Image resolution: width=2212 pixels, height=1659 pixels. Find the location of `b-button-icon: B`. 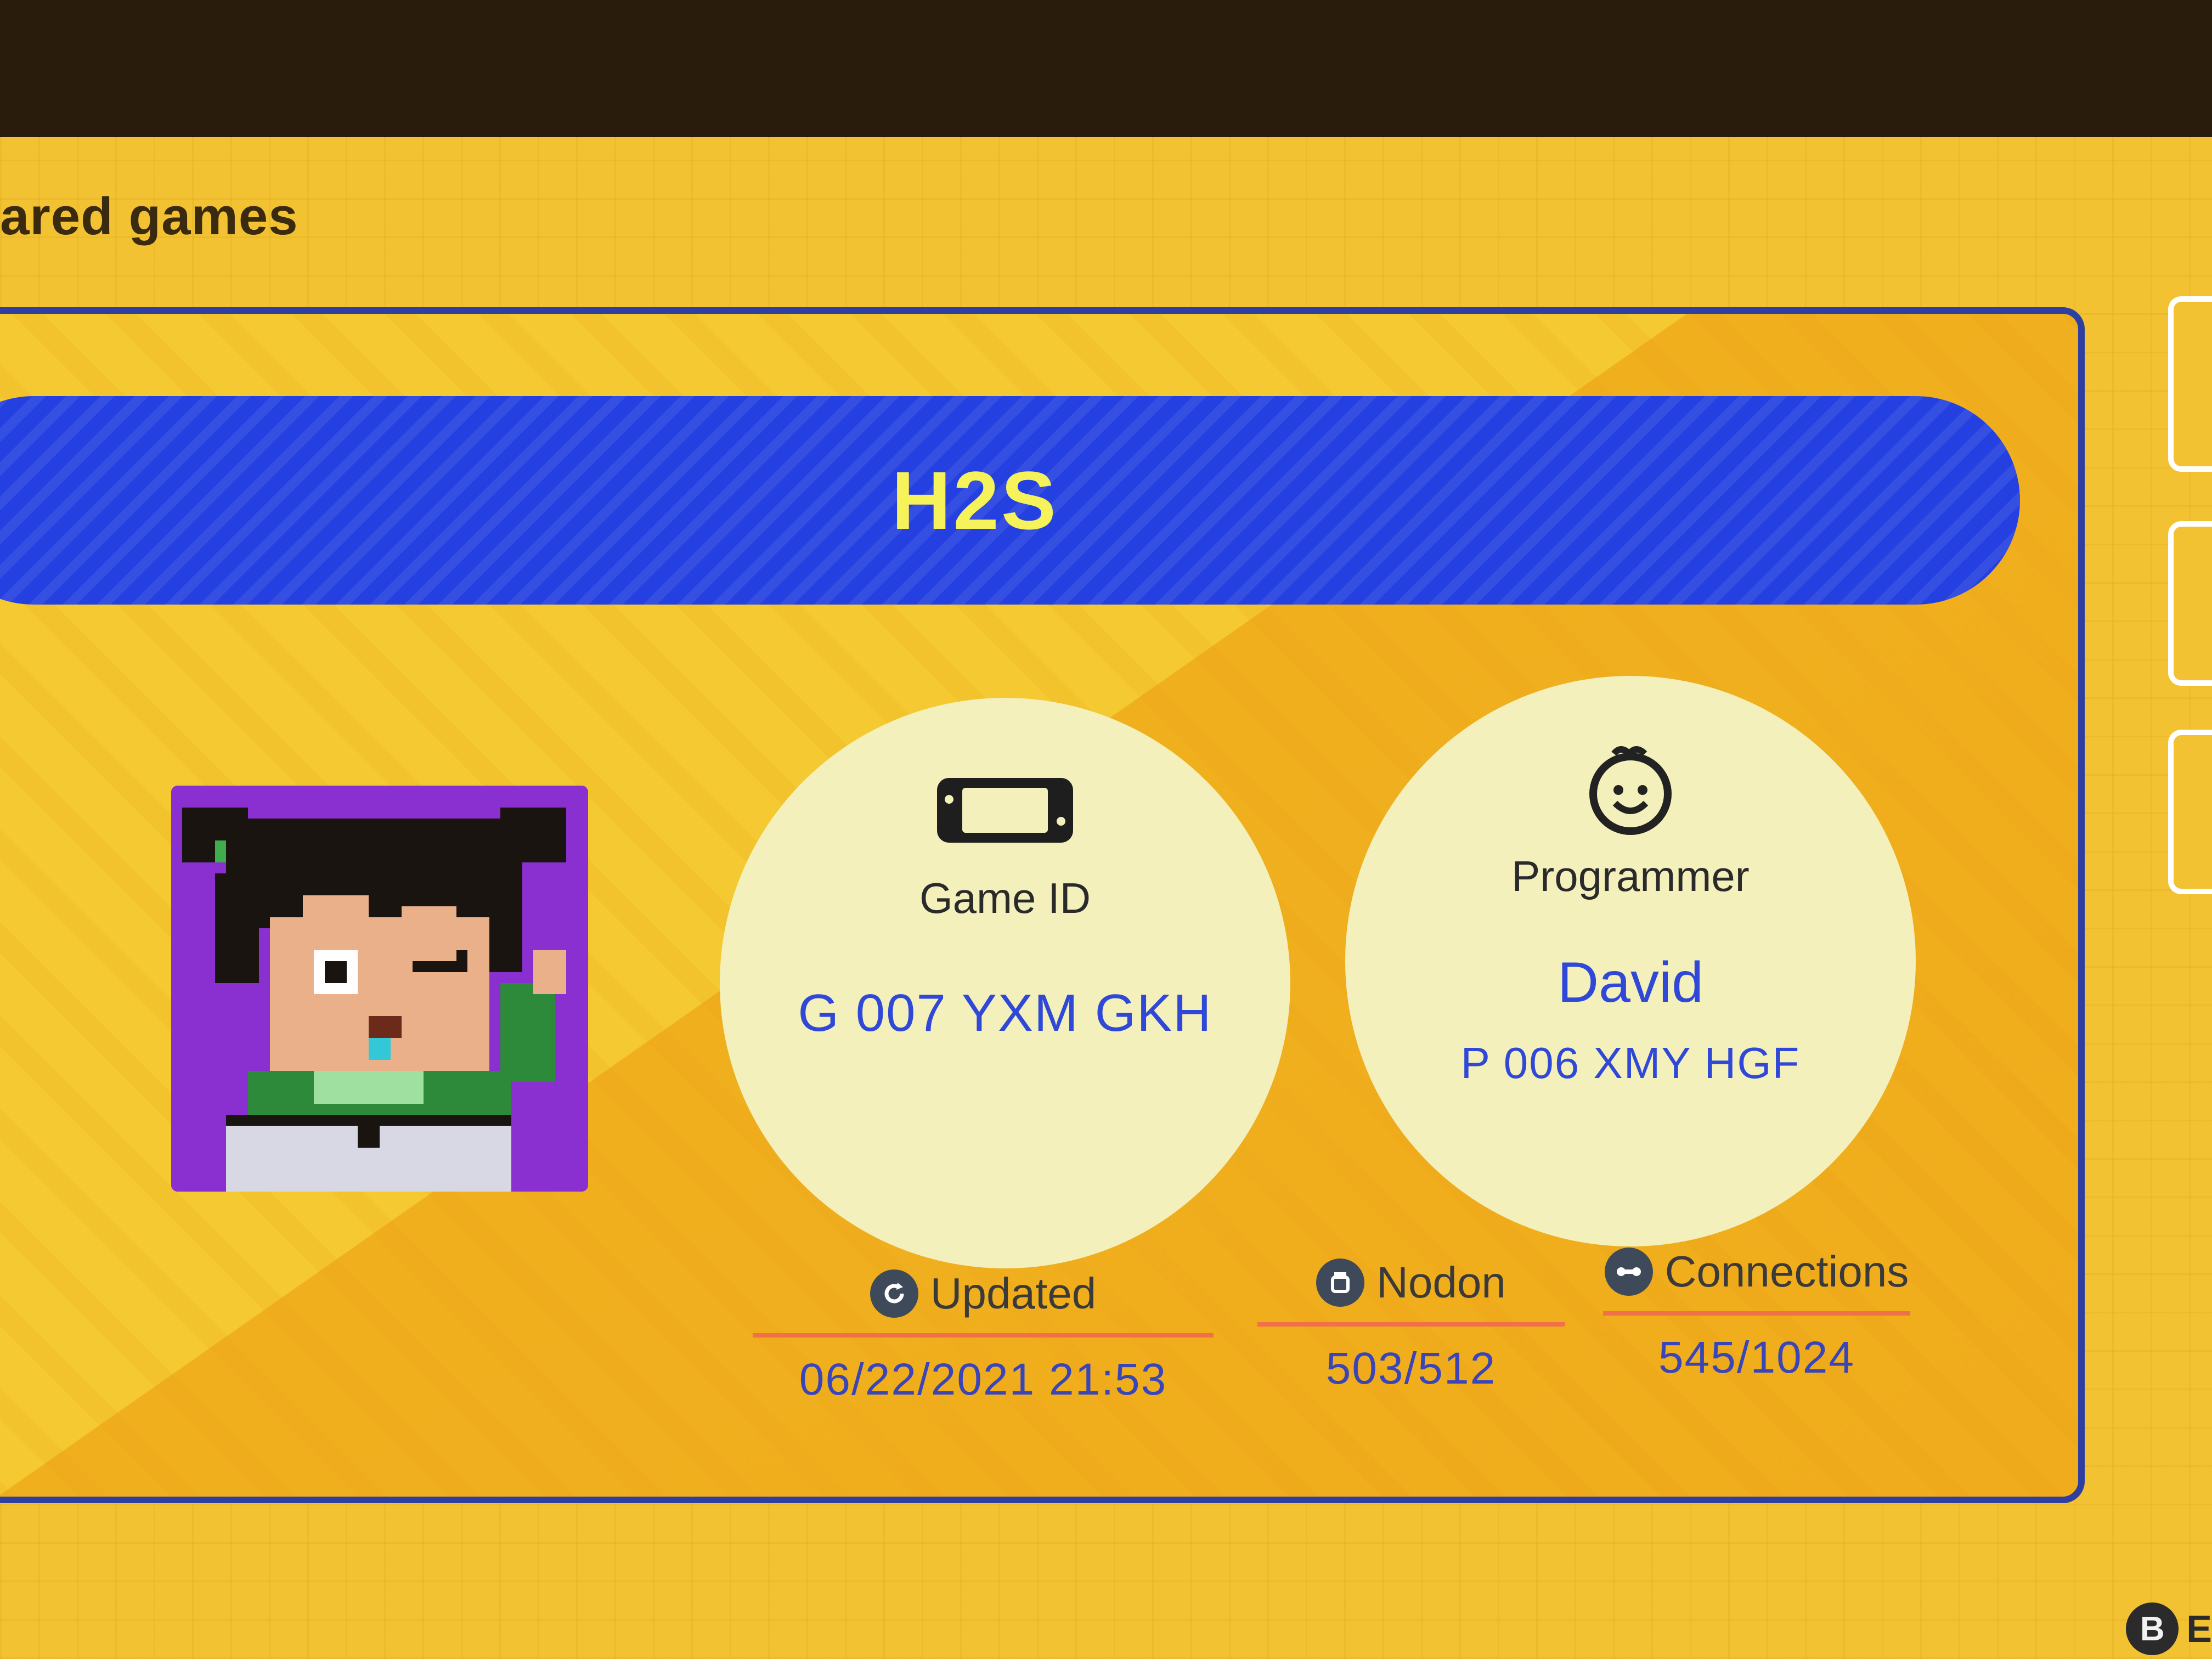

b-button-icon: B is located at coordinates (2152, 1628).